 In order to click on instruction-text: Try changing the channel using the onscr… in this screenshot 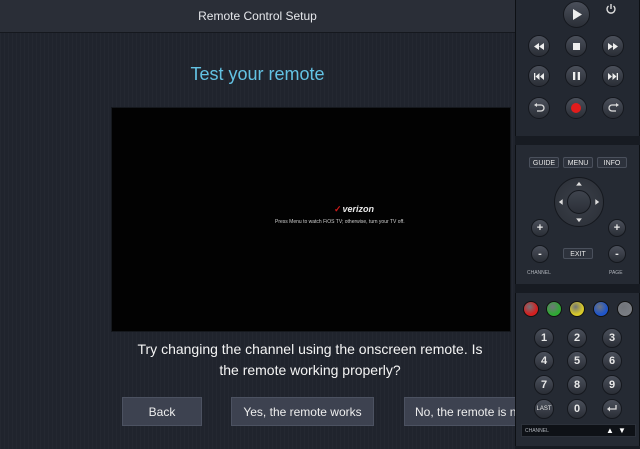, I will do `click(310, 360)`.